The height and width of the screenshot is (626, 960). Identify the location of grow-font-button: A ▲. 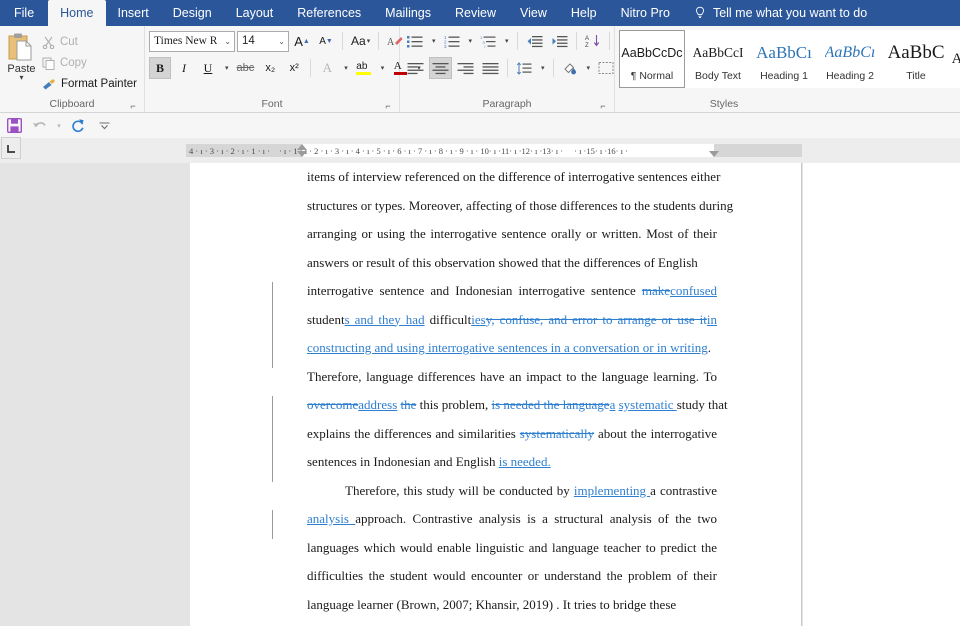
(302, 41).